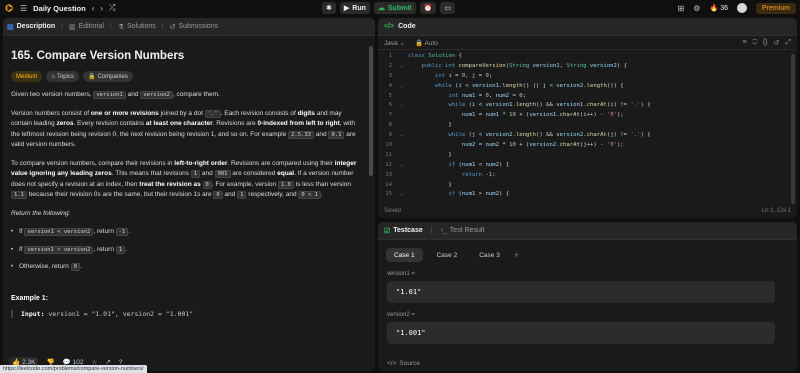  I want to click on format-icon: ≡, so click(745, 43).